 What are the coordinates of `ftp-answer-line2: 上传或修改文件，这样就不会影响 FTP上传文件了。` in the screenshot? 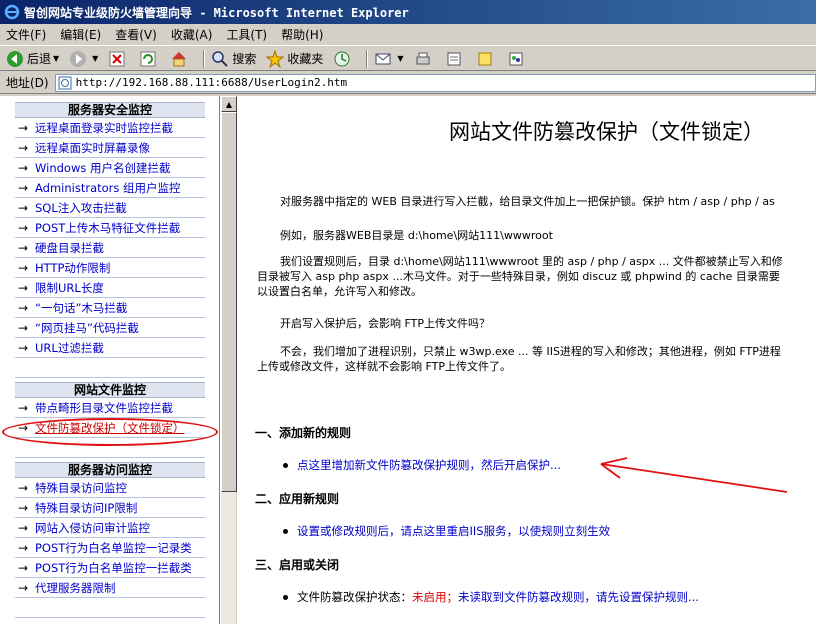 It's located at (384, 366).